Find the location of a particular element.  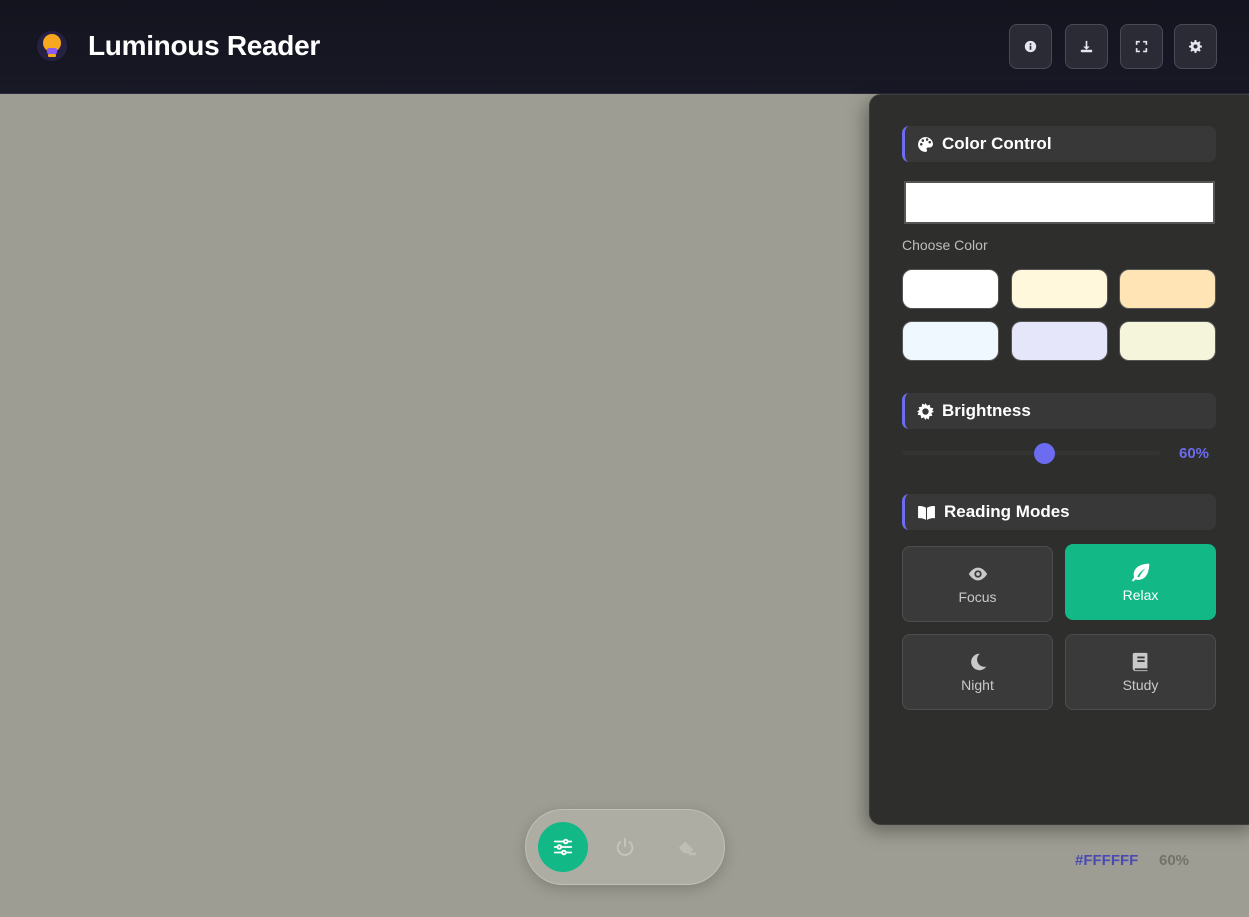

reading-modes-title: Reading Modes is located at coordinates (1007, 511).